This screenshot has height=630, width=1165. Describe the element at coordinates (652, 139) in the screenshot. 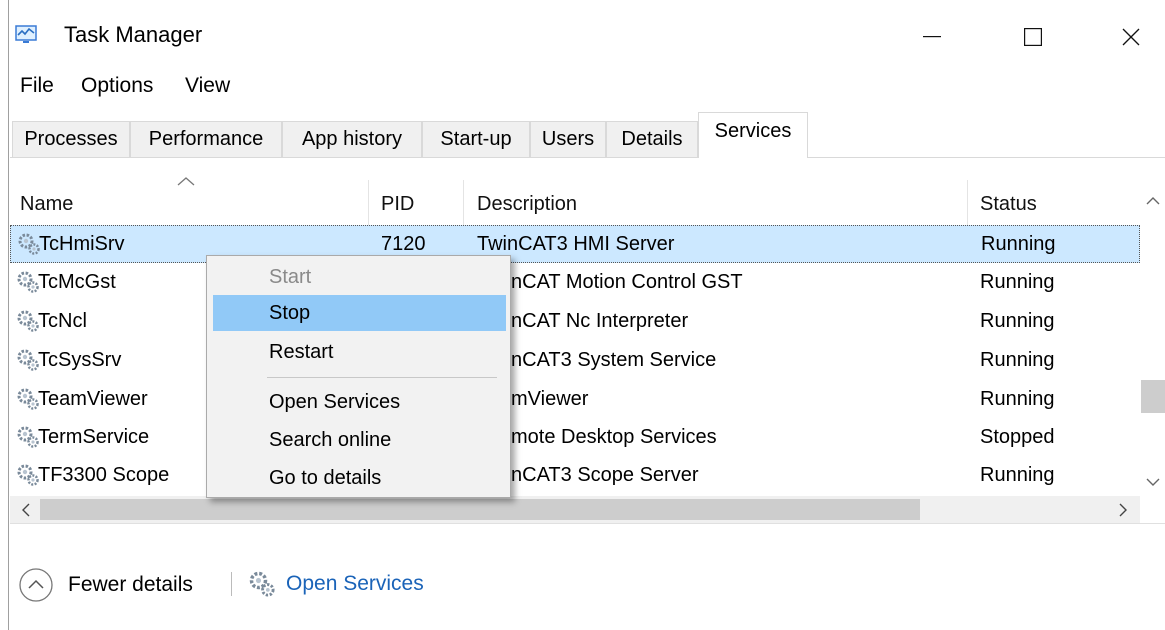

I see `tab-details: Details` at that location.